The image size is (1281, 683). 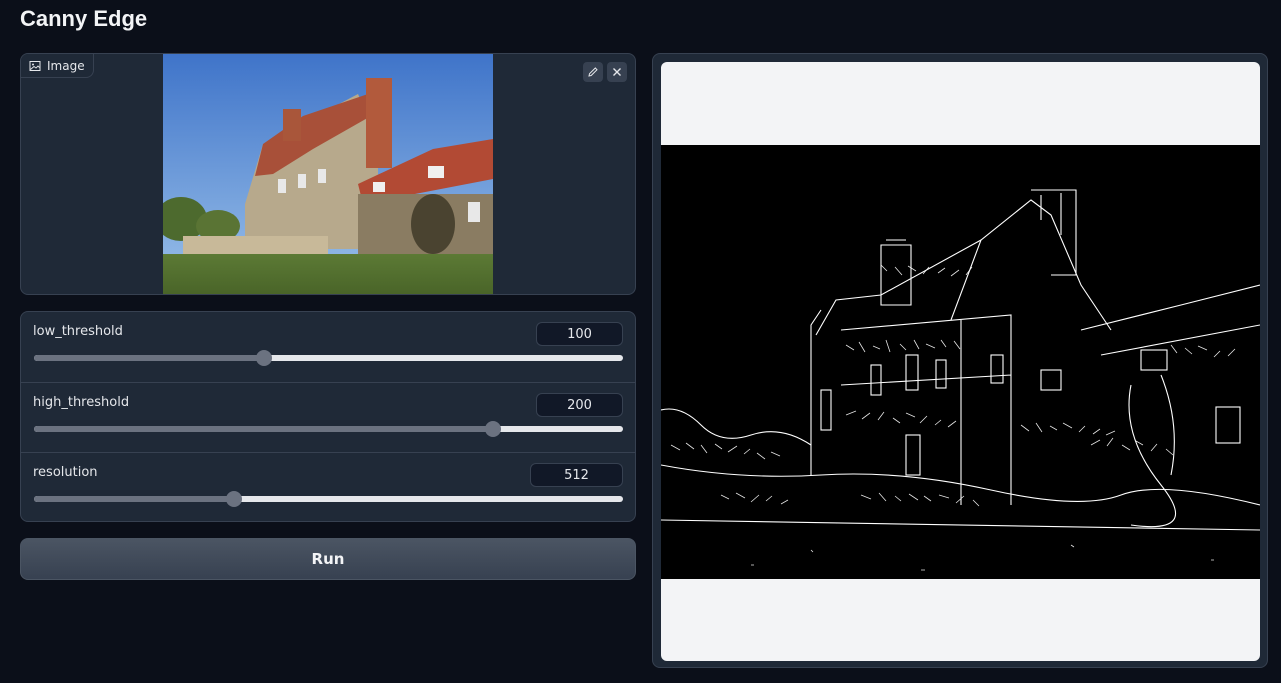 I want to click on slider-label: low_threshold, so click(x=78, y=331).